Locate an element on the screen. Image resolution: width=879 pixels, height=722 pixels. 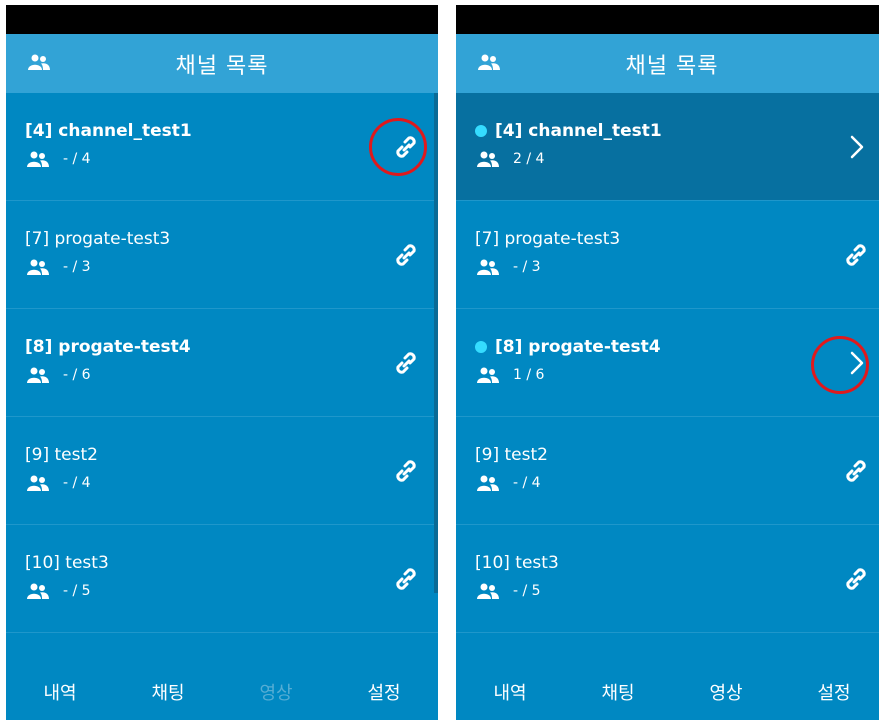
channel-row: [8] progate-test4 - / 6 is located at coordinates (222, 363).